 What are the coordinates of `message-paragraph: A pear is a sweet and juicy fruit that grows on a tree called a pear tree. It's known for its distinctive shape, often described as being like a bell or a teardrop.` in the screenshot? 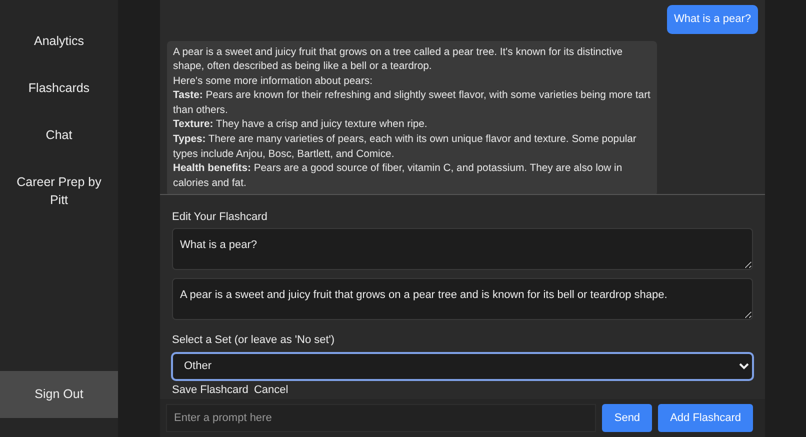 It's located at (398, 60).